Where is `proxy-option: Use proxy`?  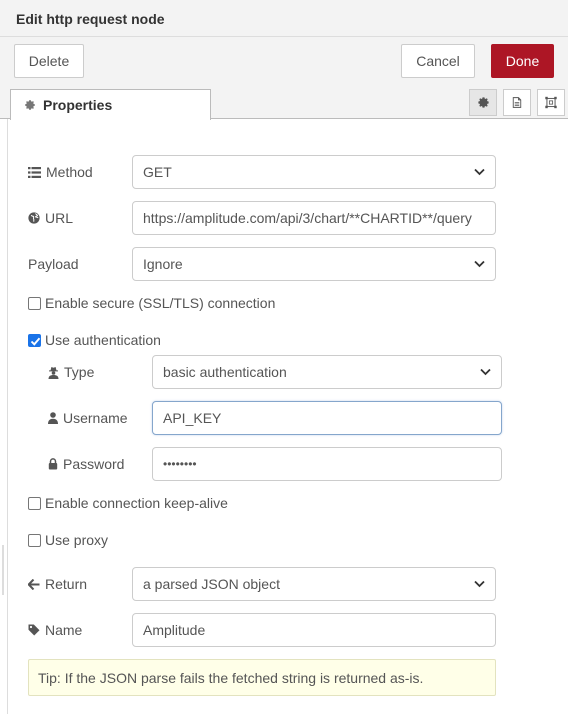
proxy-option: Use proxy is located at coordinates (68, 540).